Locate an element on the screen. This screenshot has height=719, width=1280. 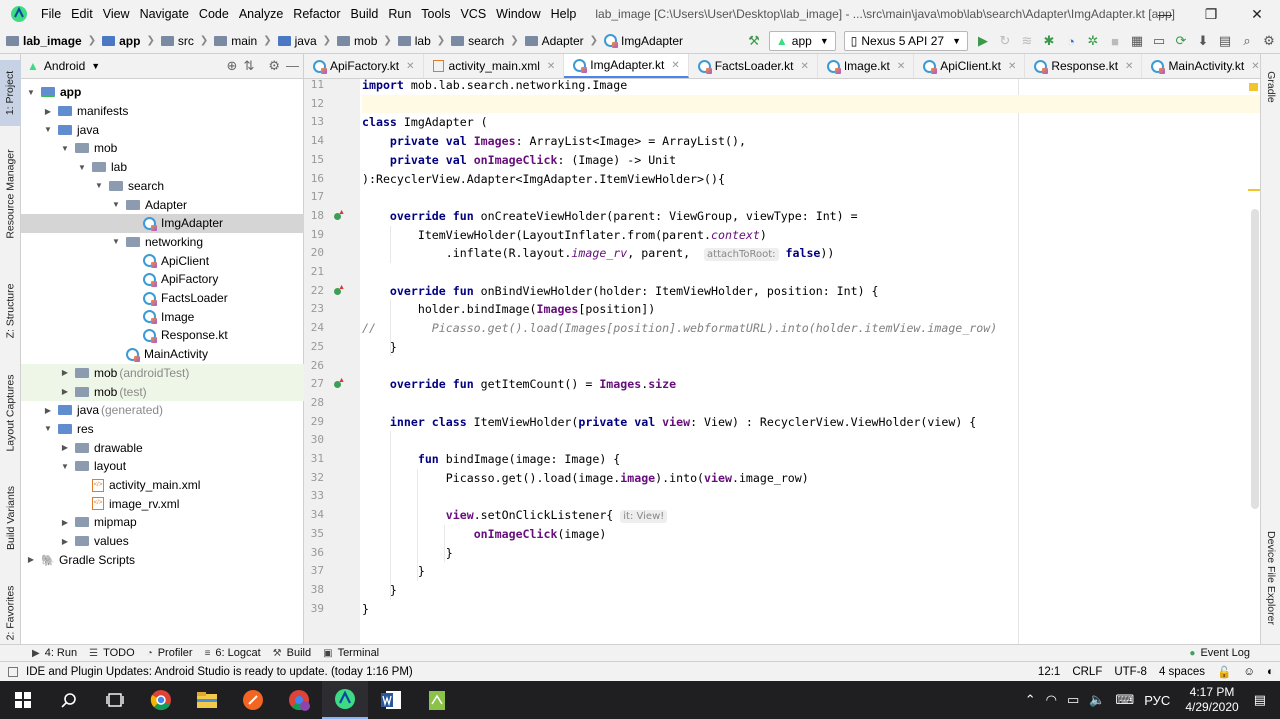
tree-item: FactsLoader is located at coordinates (162, 298).